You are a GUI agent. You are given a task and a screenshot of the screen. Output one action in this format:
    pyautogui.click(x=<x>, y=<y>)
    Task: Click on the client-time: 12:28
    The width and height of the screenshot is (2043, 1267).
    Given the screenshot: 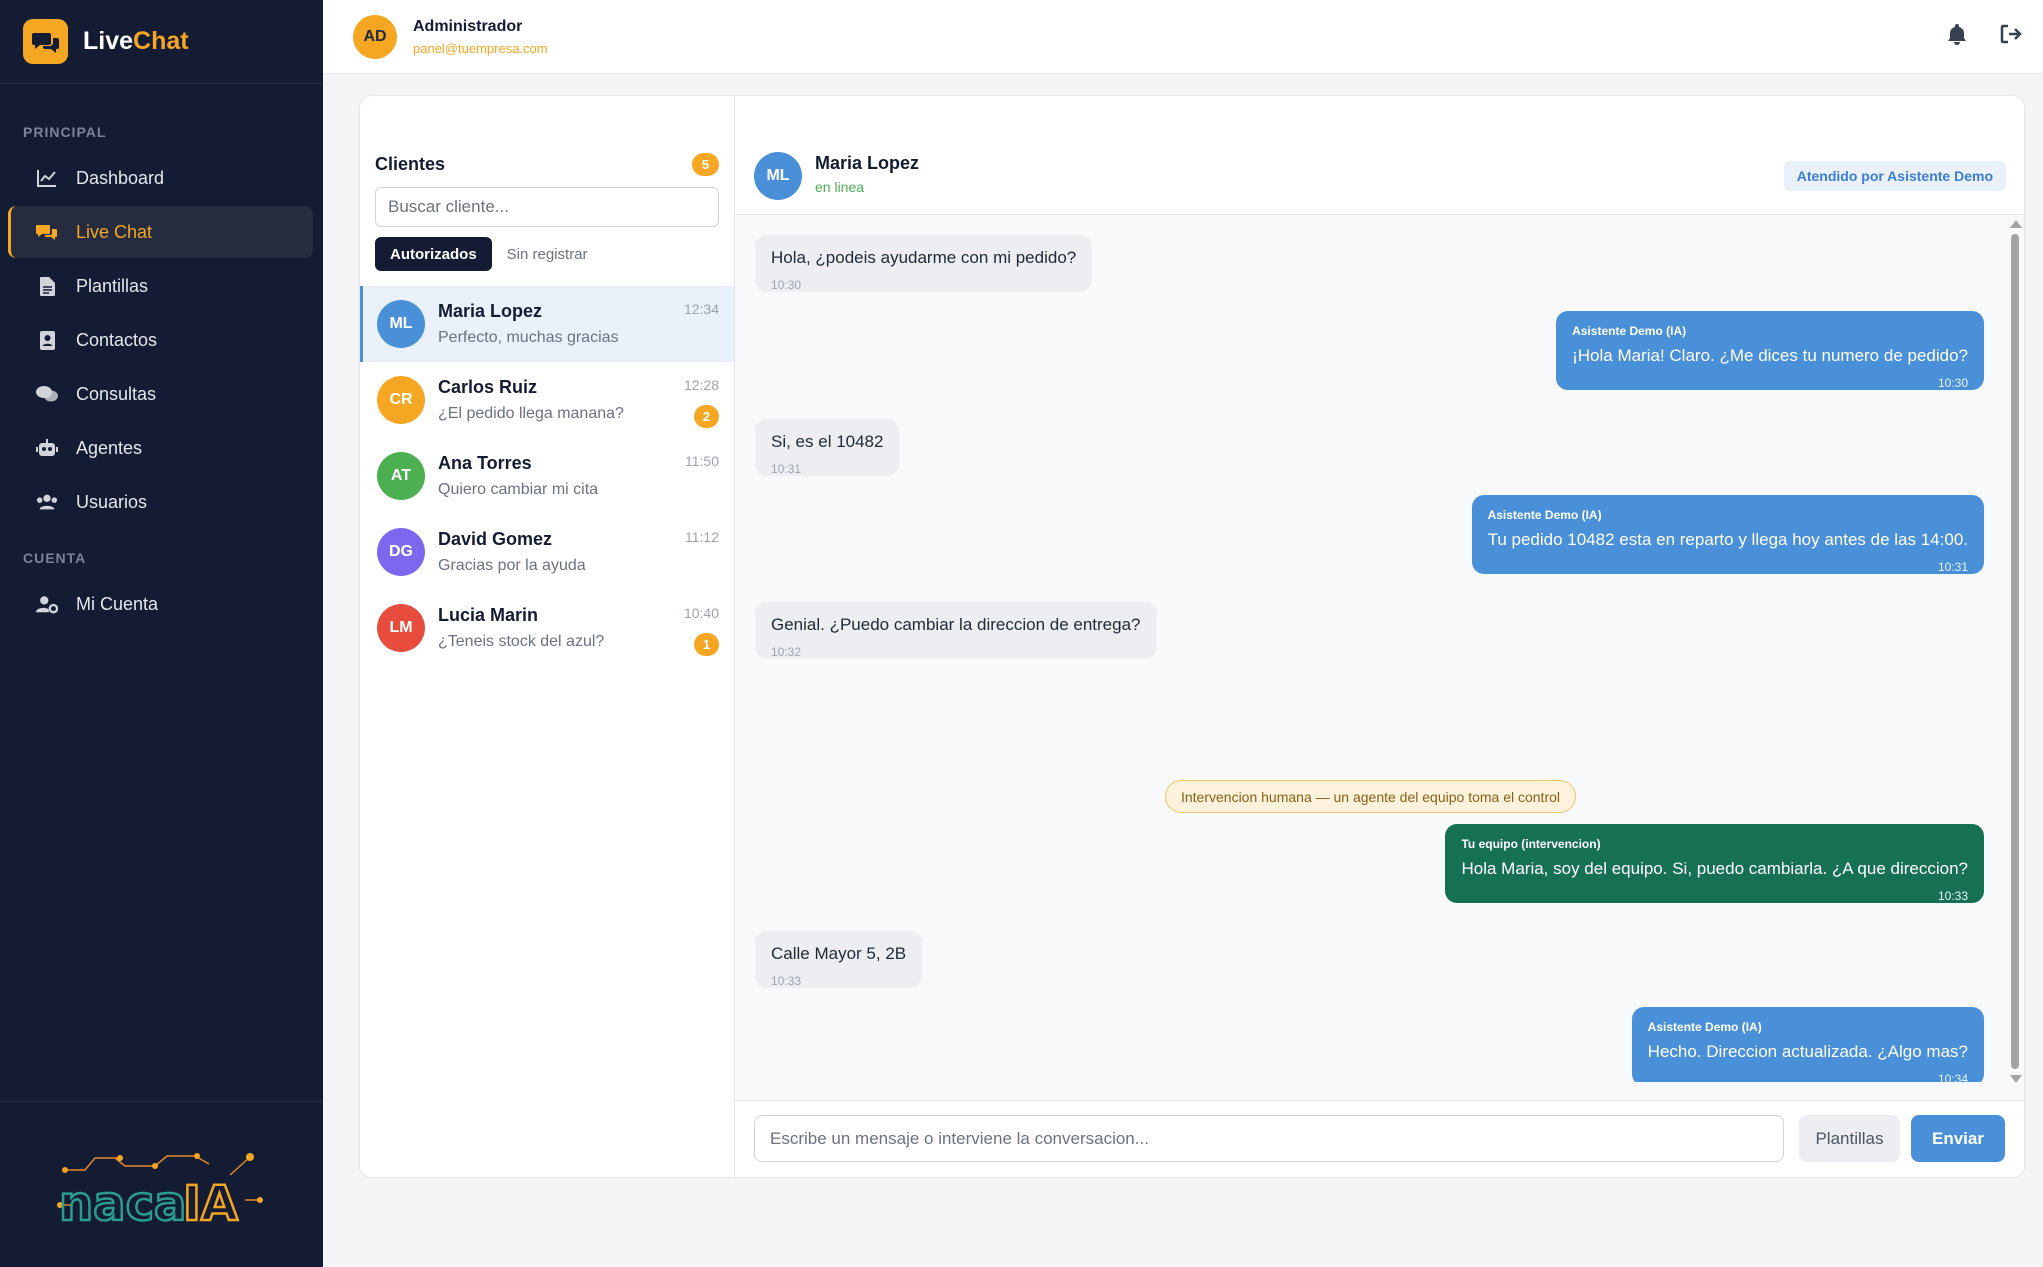 What is the action you would take?
    pyautogui.click(x=701, y=385)
    